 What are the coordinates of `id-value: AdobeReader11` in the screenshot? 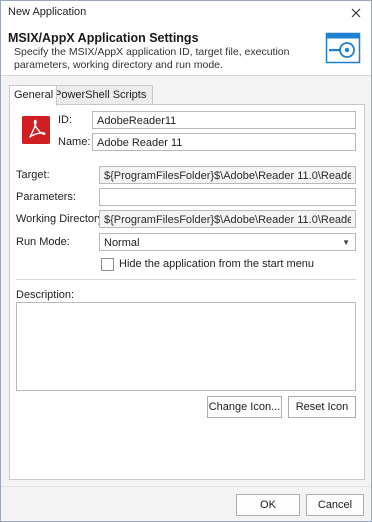 It's located at (137, 121).